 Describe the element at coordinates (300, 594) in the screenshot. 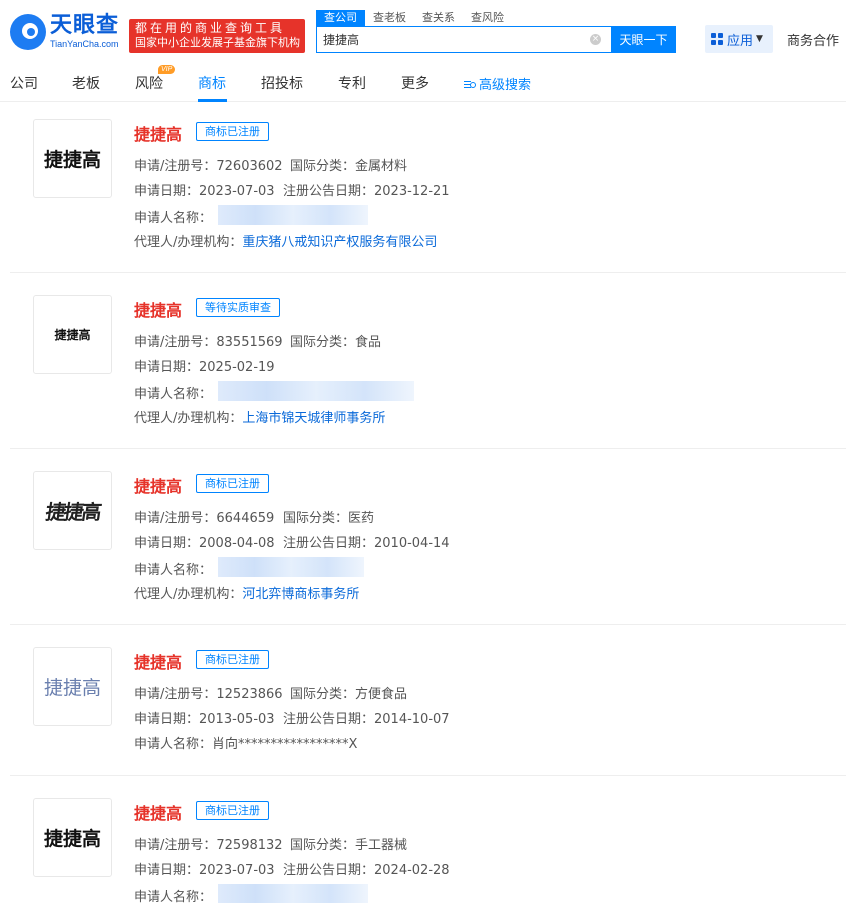

I see `agent-link: 河北弈博商标事务所` at that location.